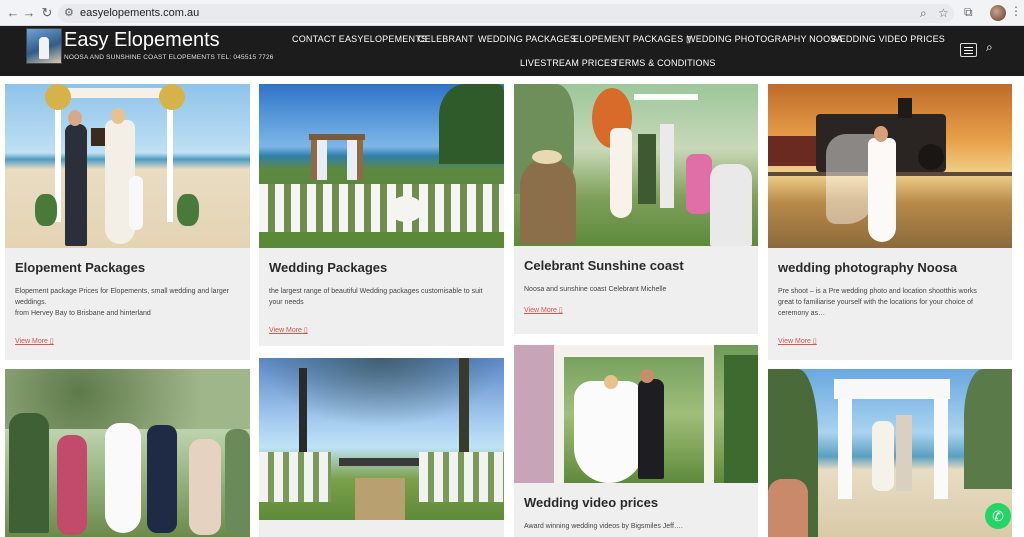 This screenshot has width=1024, height=537. What do you see at coordinates (968, 12) in the screenshot?
I see `extensions-icon: ⧉` at bounding box center [968, 12].